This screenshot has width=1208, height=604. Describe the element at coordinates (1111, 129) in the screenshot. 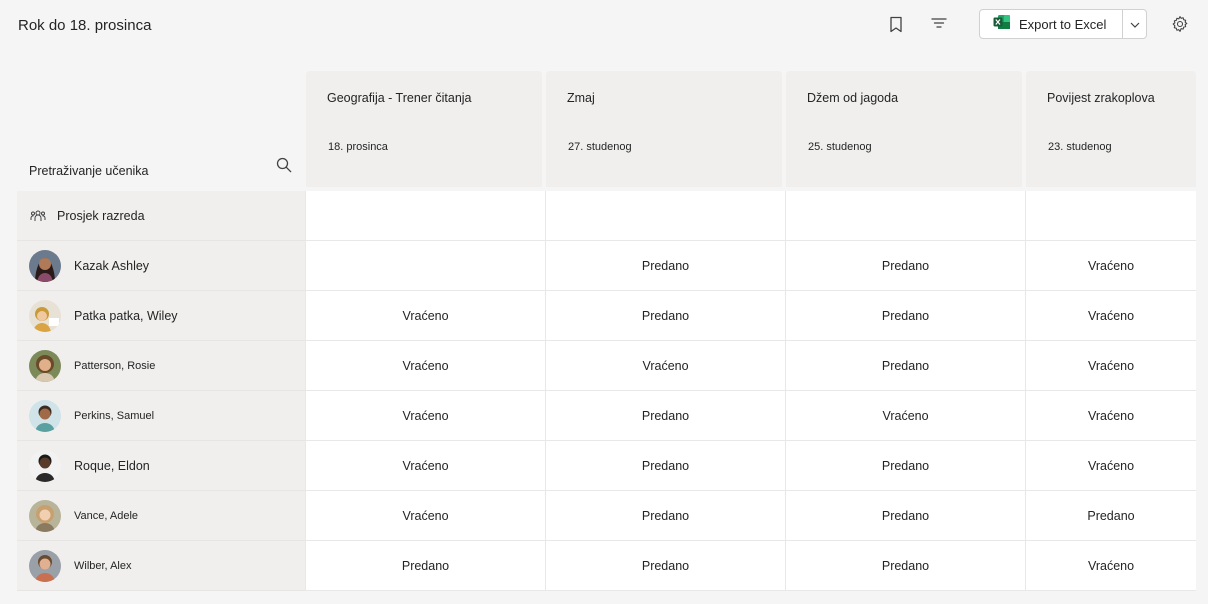

I see `assignment-header-3: Povijest zrakoplova 23. studenog` at that location.